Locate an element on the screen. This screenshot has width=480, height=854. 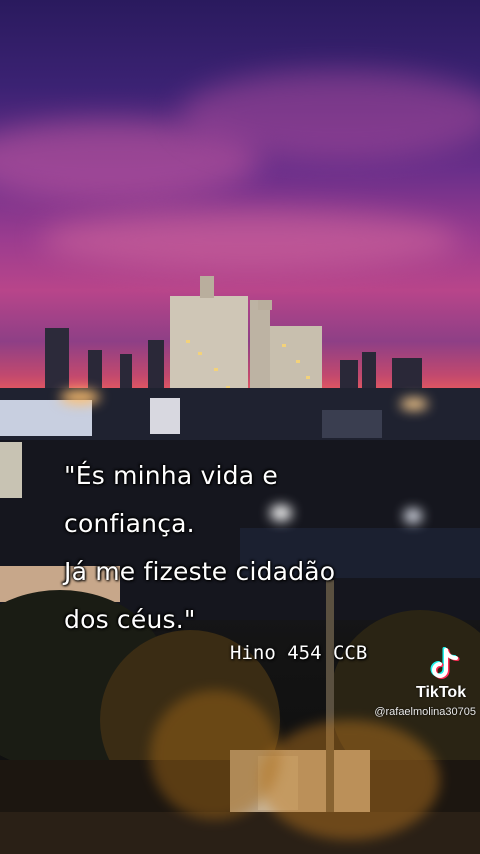
quote-line: confiança. is located at coordinates (129, 523).